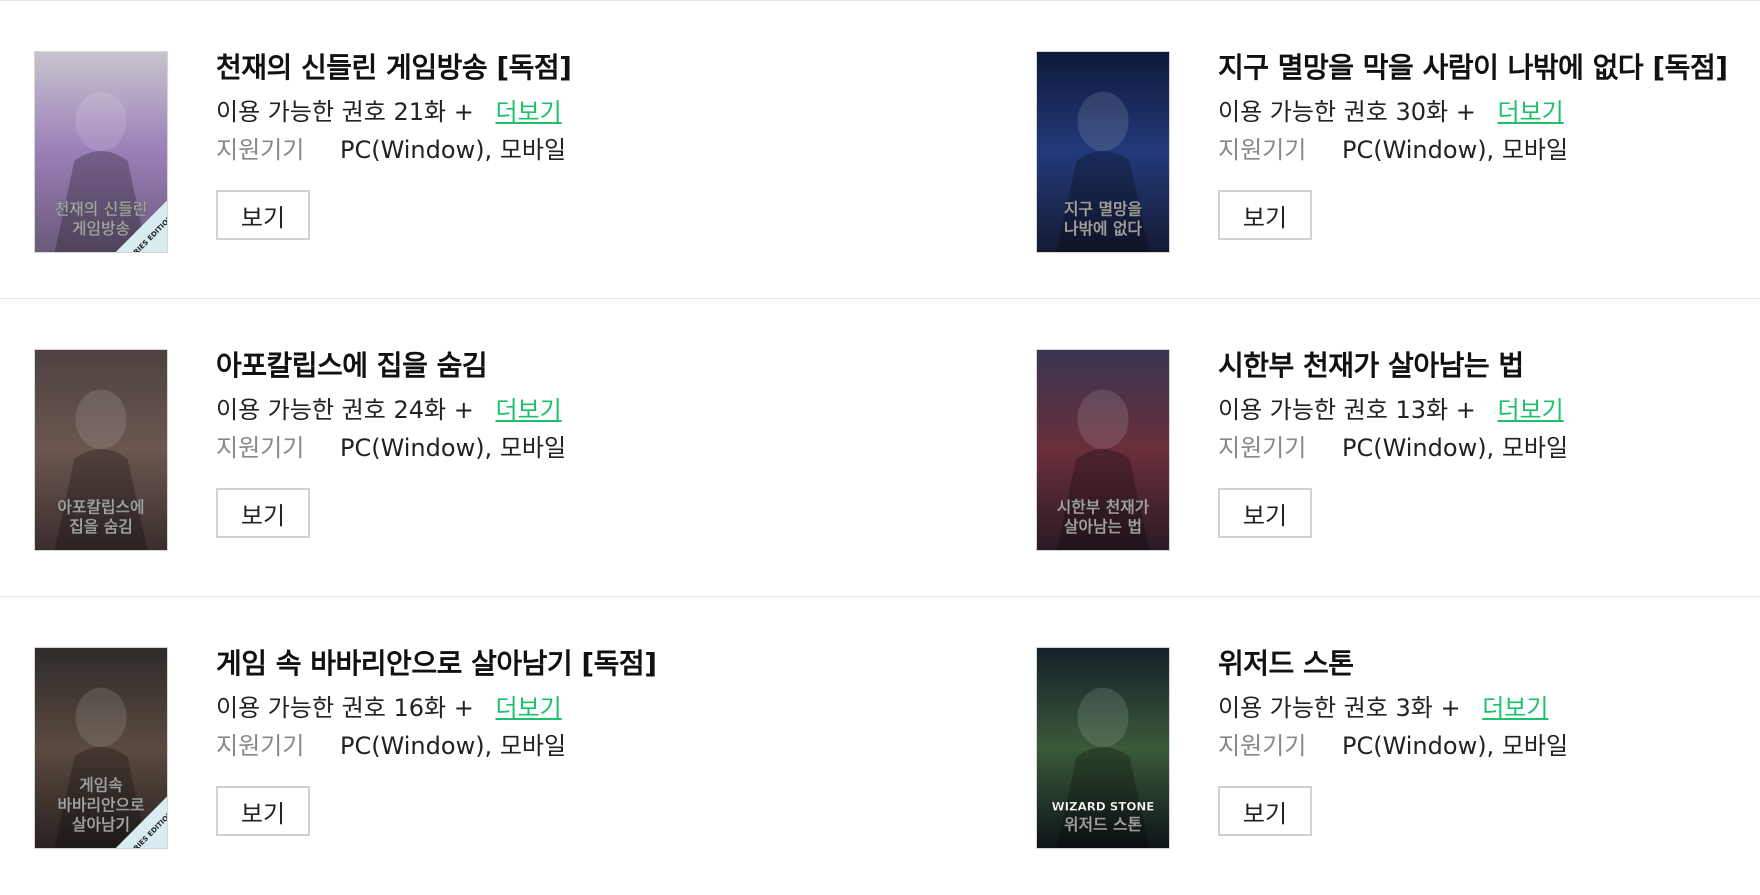  I want to click on book-cover: 아포칼립스에 집을 숨김, so click(101, 450).